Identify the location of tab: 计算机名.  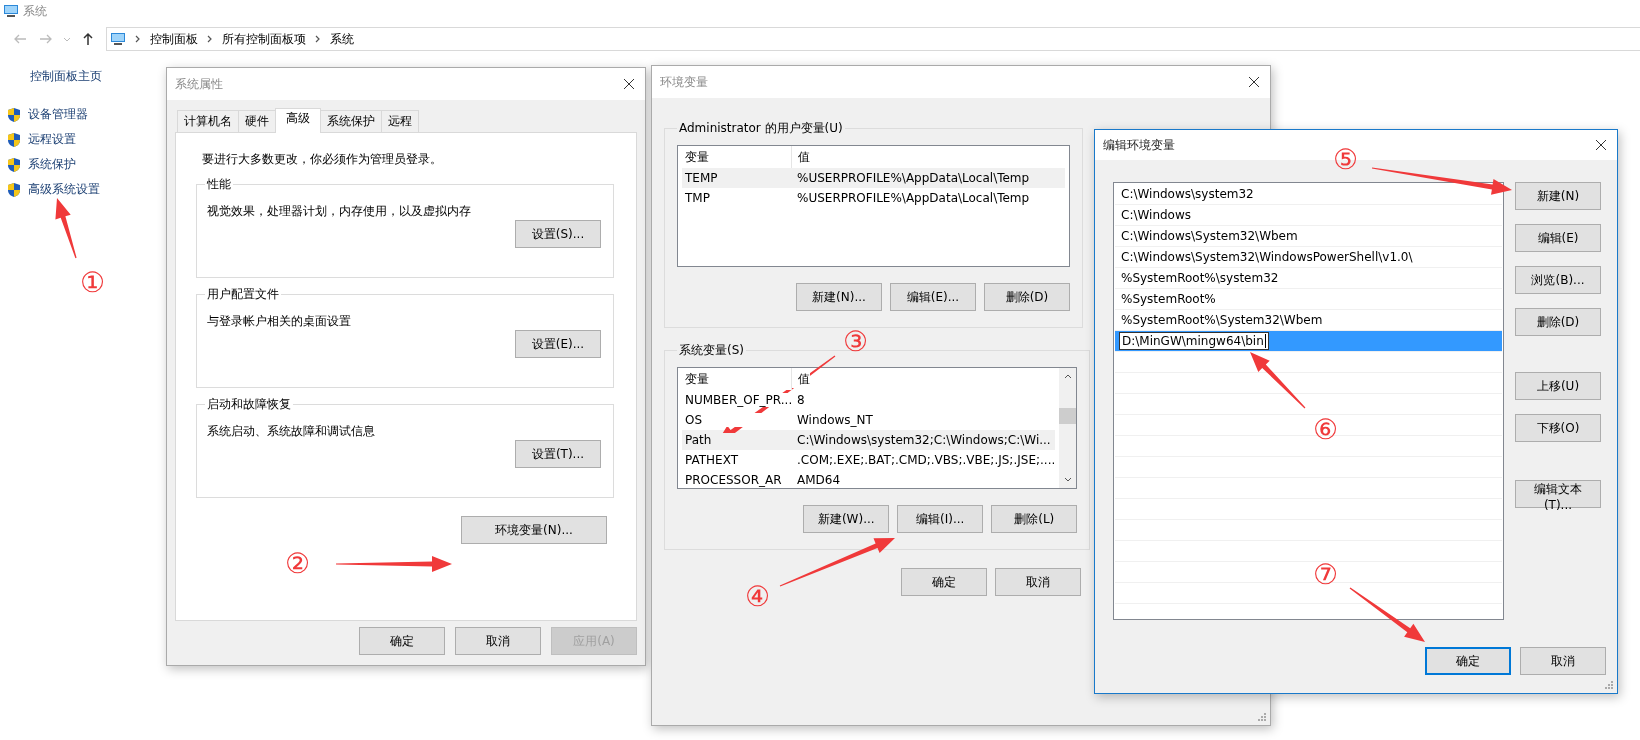
(208, 121).